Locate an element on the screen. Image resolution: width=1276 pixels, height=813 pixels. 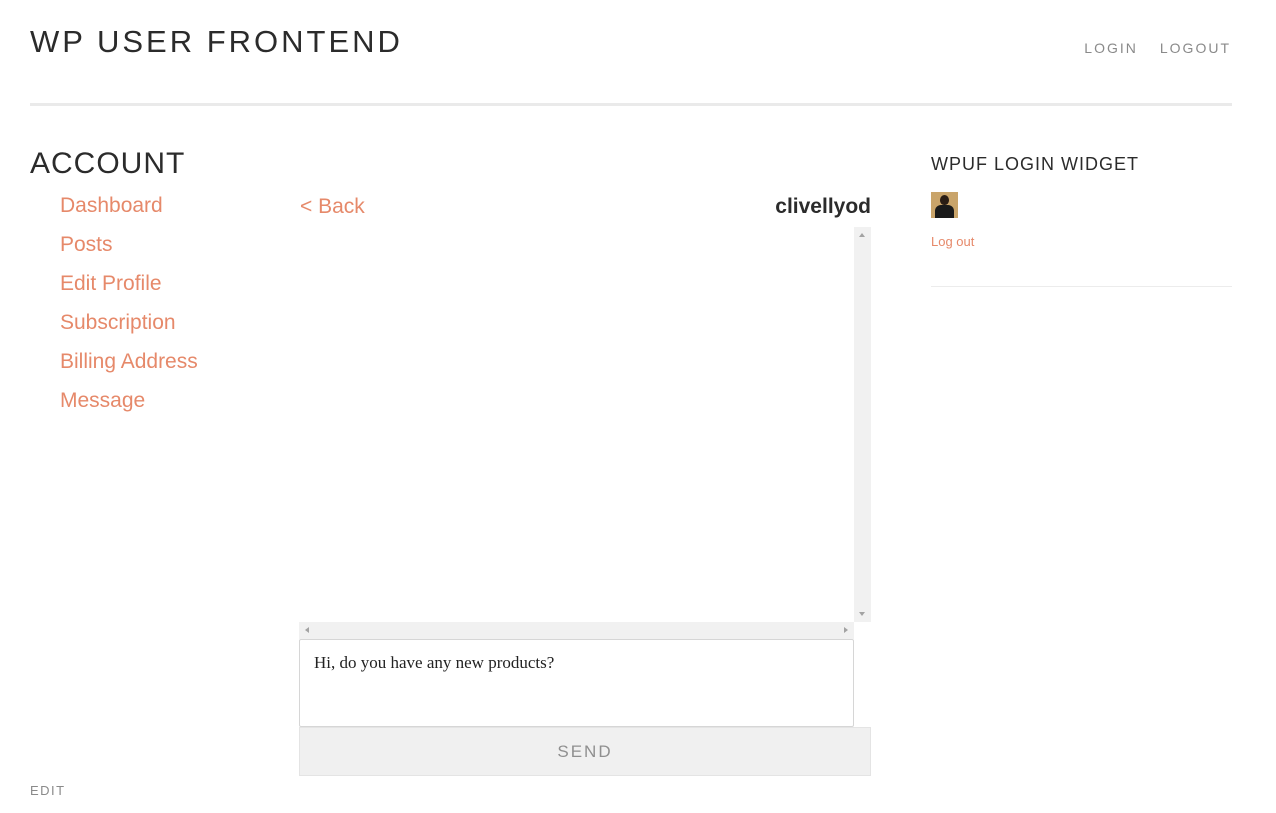
scroll-down-arrow-icon is located at coordinates (862, 614).